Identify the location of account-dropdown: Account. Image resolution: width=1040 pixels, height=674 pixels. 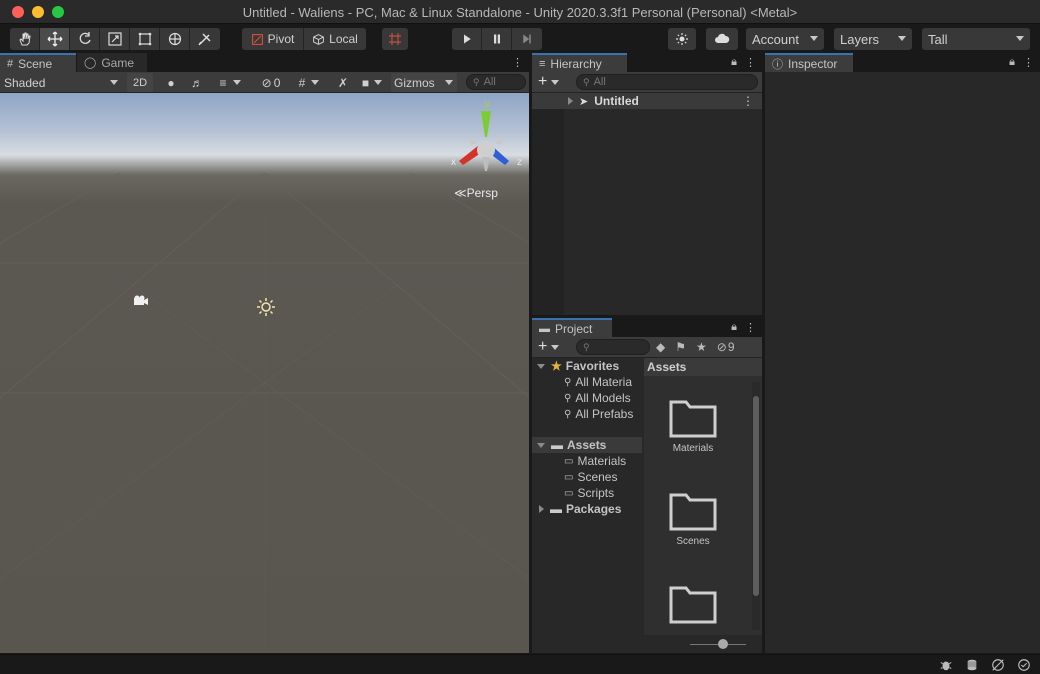
(785, 39).